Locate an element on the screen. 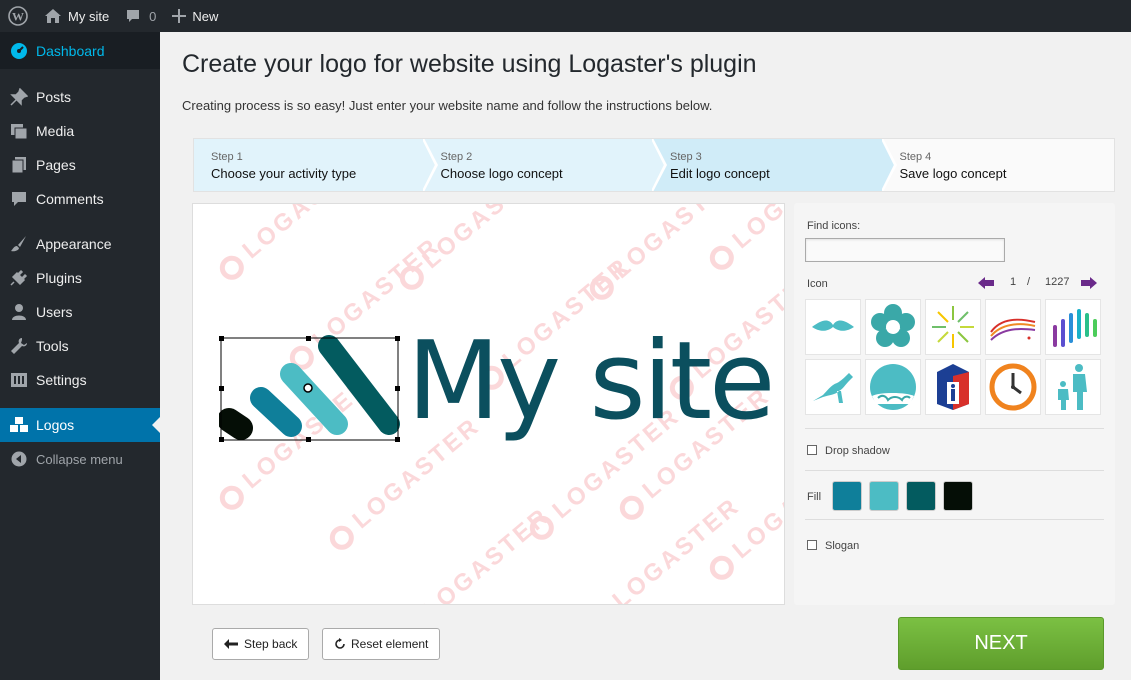  reset-element-label: Reset element is located at coordinates (390, 644).